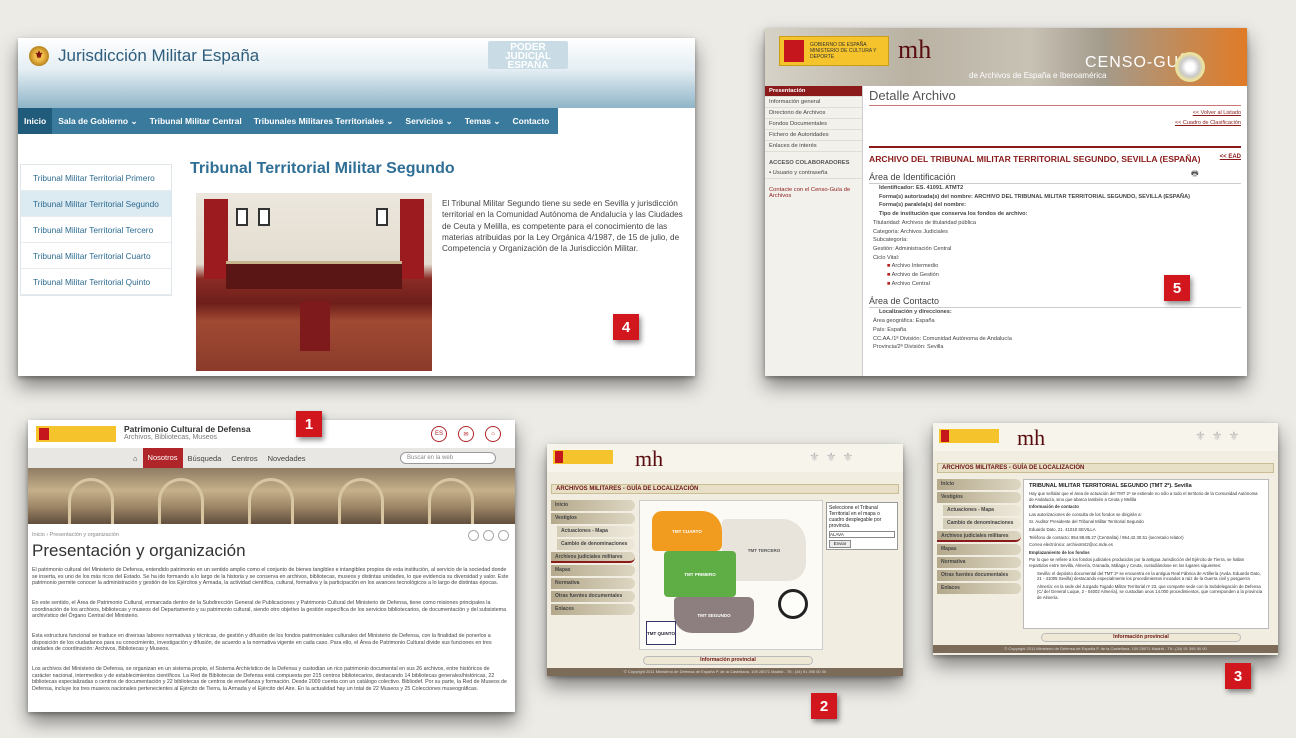 The width and height of the screenshot is (1296, 738). I want to click on language-button: ES, so click(439, 434).